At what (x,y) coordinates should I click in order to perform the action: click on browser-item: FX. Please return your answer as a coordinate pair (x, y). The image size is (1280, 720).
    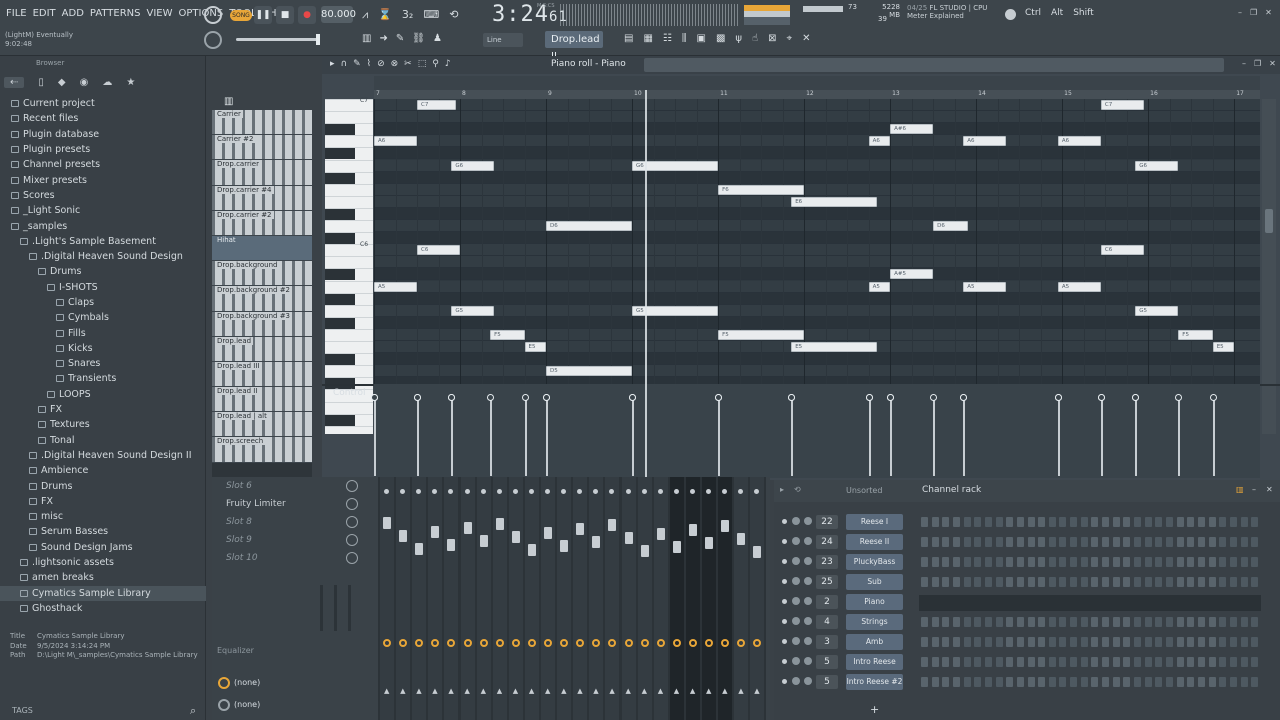
    Looking at the image, I should click on (103, 501).